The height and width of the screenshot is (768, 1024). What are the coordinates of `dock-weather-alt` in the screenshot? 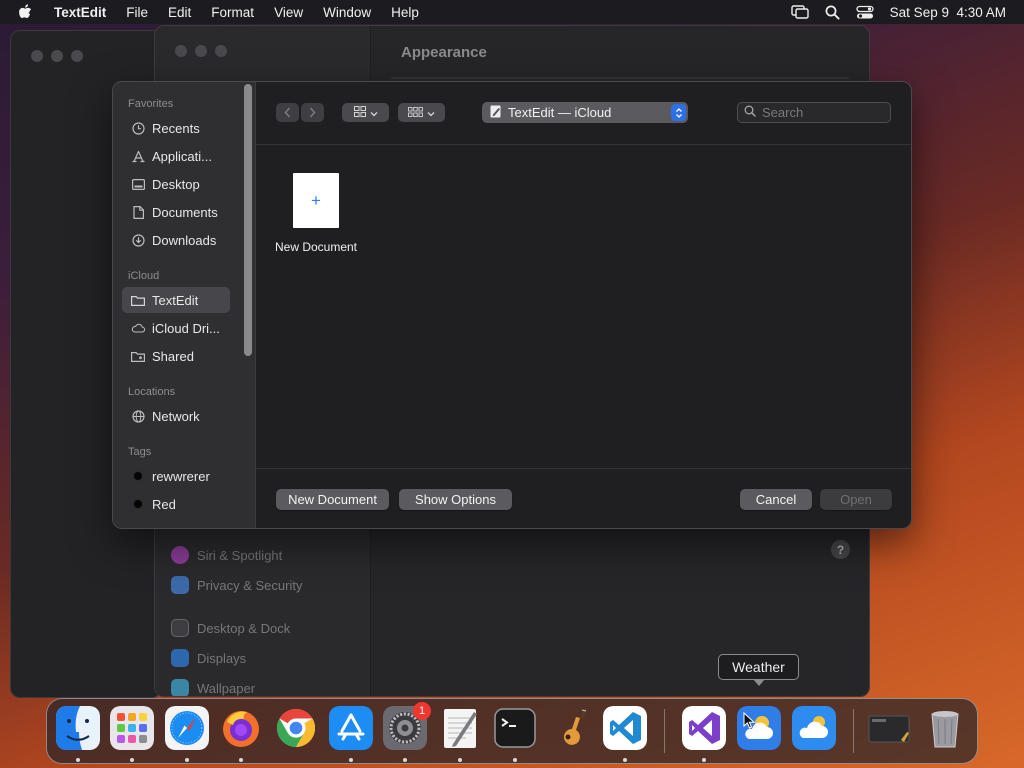 It's located at (814, 728).